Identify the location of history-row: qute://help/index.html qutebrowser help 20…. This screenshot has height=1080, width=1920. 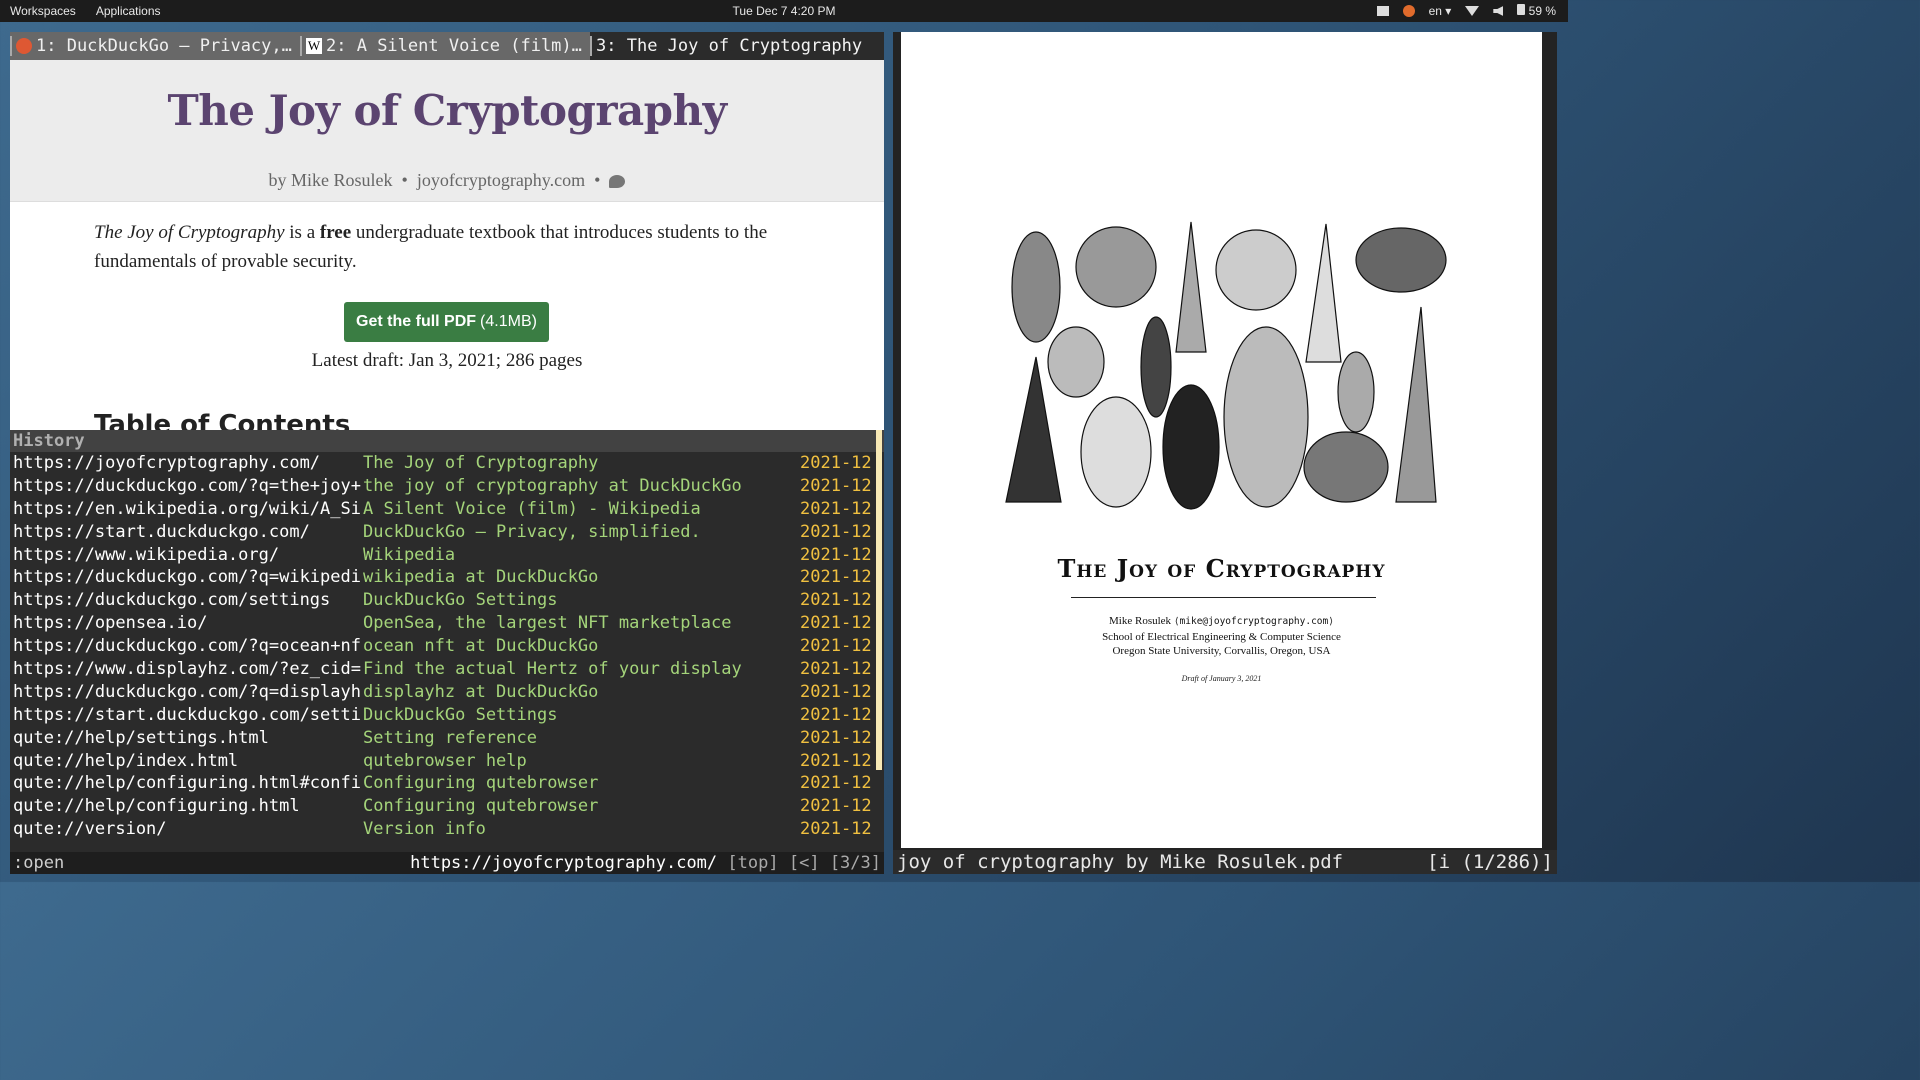
(447, 761).